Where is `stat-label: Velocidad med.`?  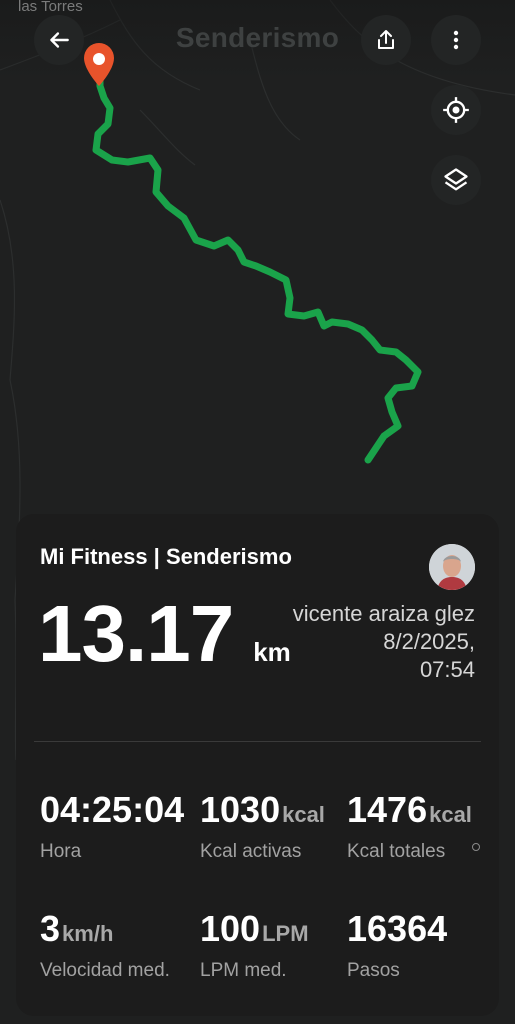
stat-label: Velocidad med. is located at coordinates (105, 970).